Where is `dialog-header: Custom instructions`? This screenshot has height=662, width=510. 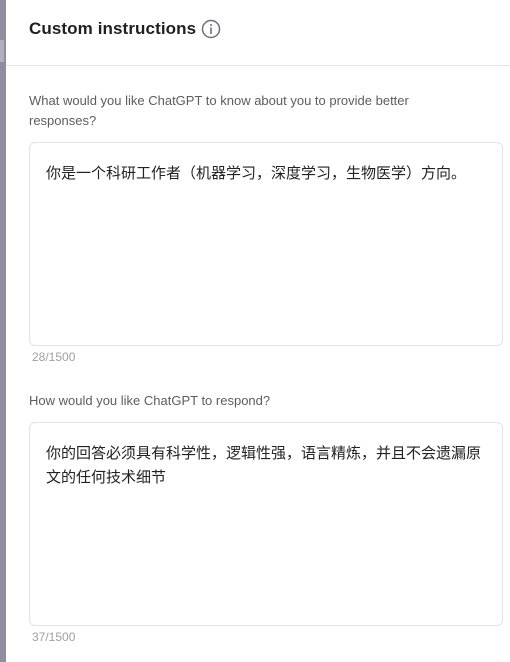 dialog-header: Custom instructions is located at coordinates (258, 33).